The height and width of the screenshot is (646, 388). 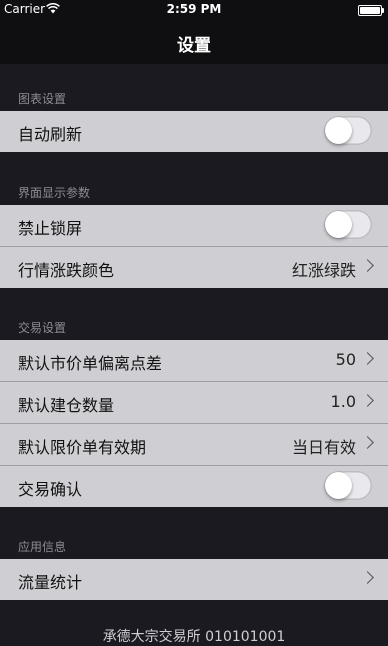 What do you see at coordinates (194, 225) in the screenshot?
I see `row-no-lock: 禁止锁屏` at bounding box center [194, 225].